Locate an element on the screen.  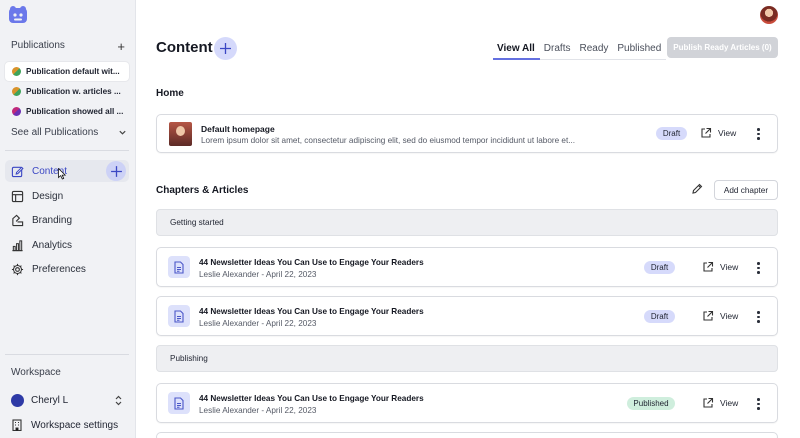
workspace-settings-link: Workspace settings is located at coordinates (64, 425).